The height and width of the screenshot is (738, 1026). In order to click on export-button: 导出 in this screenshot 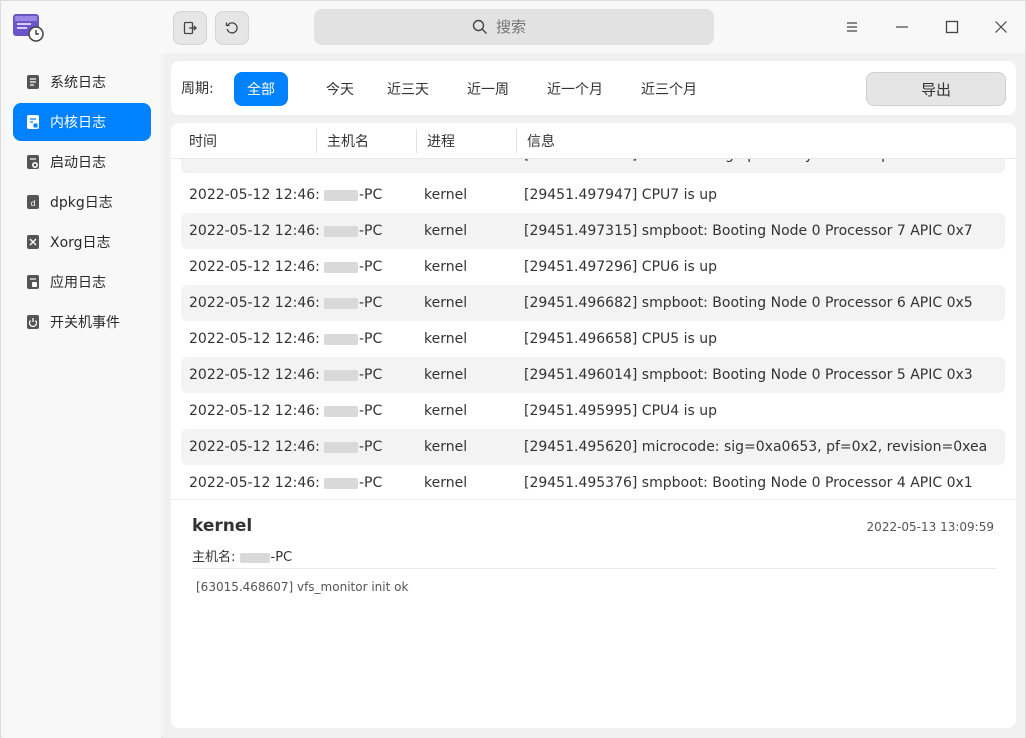, I will do `click(936, 89)`.